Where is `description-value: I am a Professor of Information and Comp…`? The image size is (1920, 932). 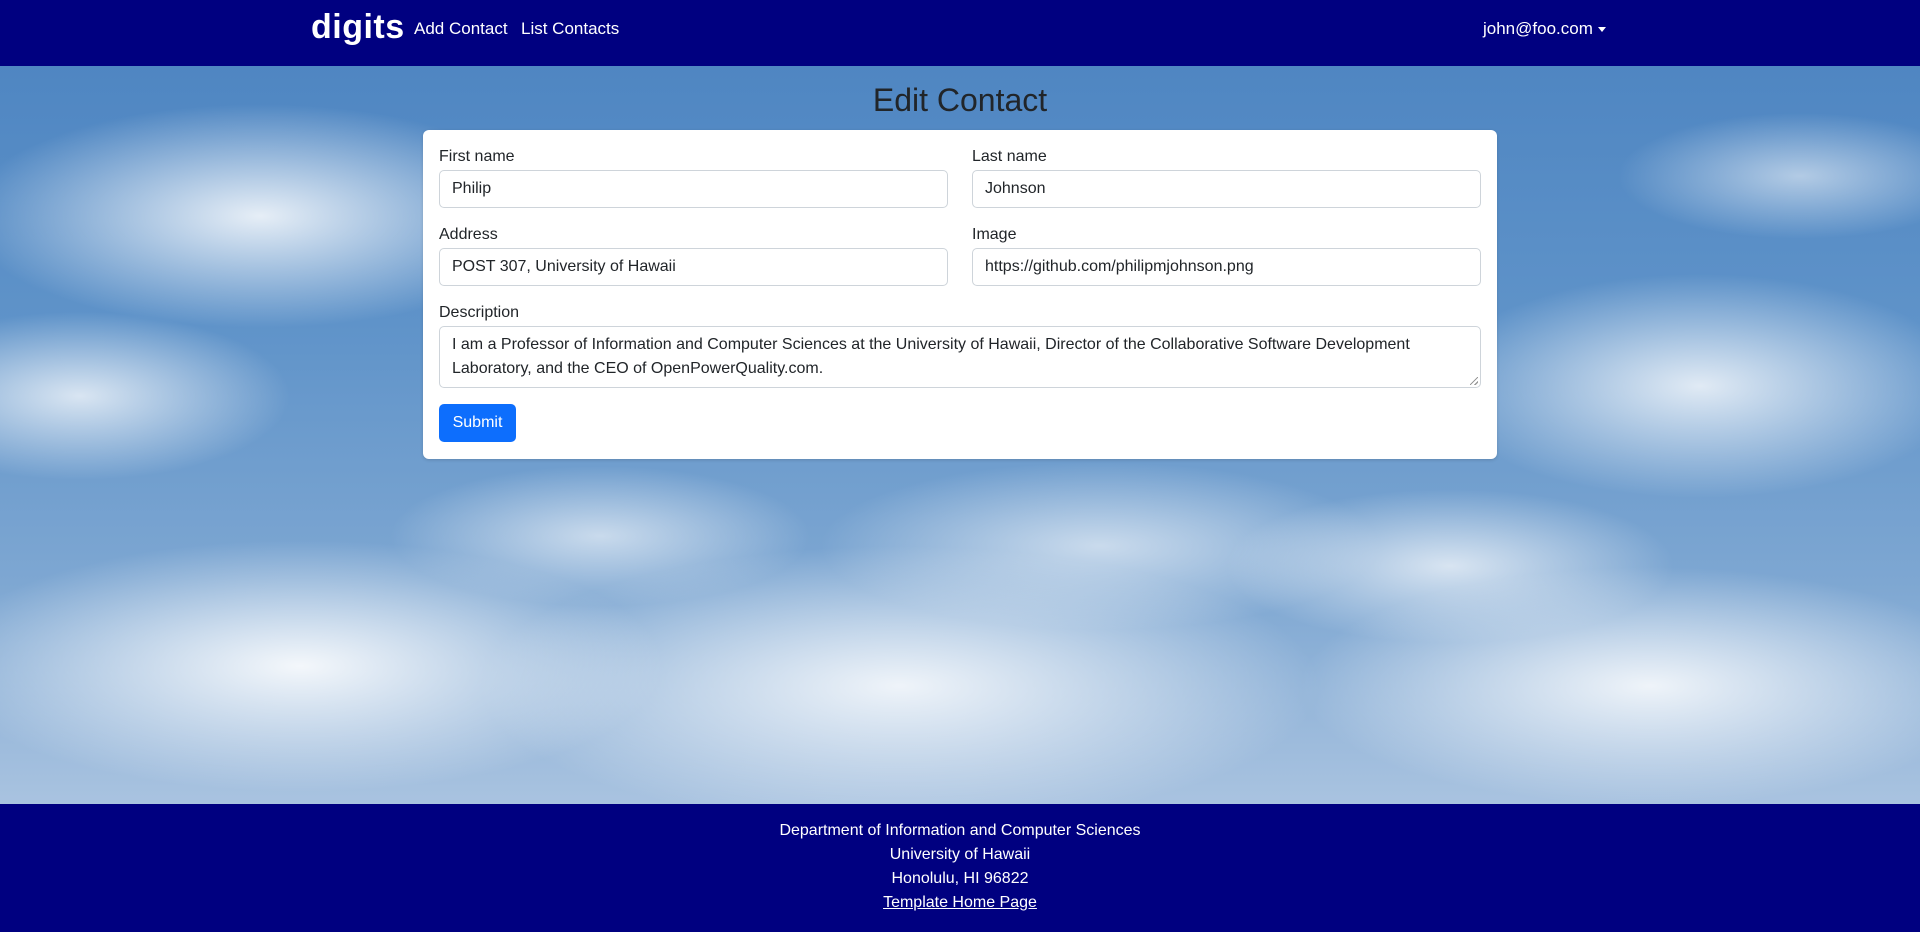
description-value: I am a Professor of Information and Comp… is located at coordinates (931, 356).